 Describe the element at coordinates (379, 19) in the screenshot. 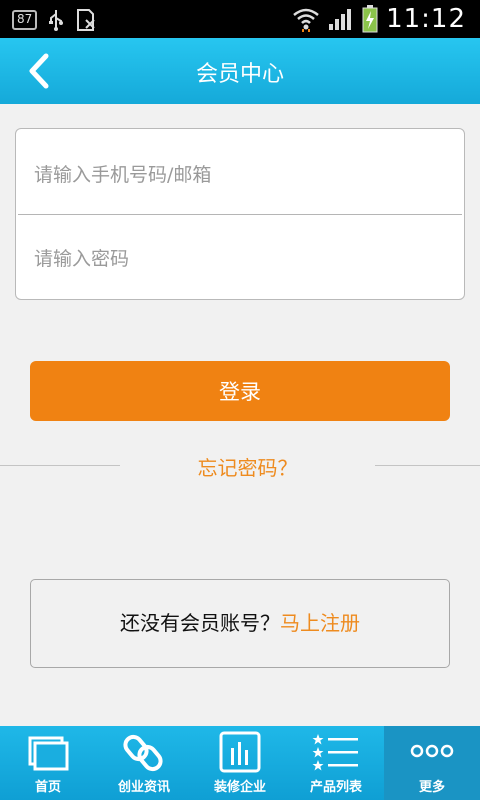

I see `status-right-icons: 11:12` at that location.